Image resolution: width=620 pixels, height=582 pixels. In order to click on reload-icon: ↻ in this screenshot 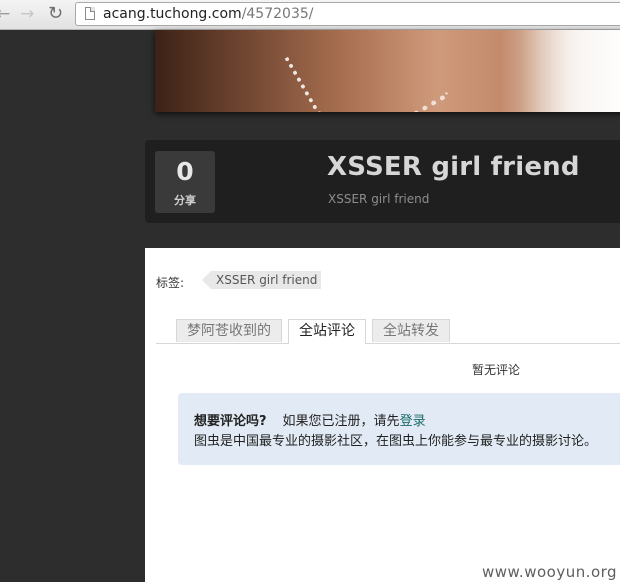, I will do `click(55, 14)`.